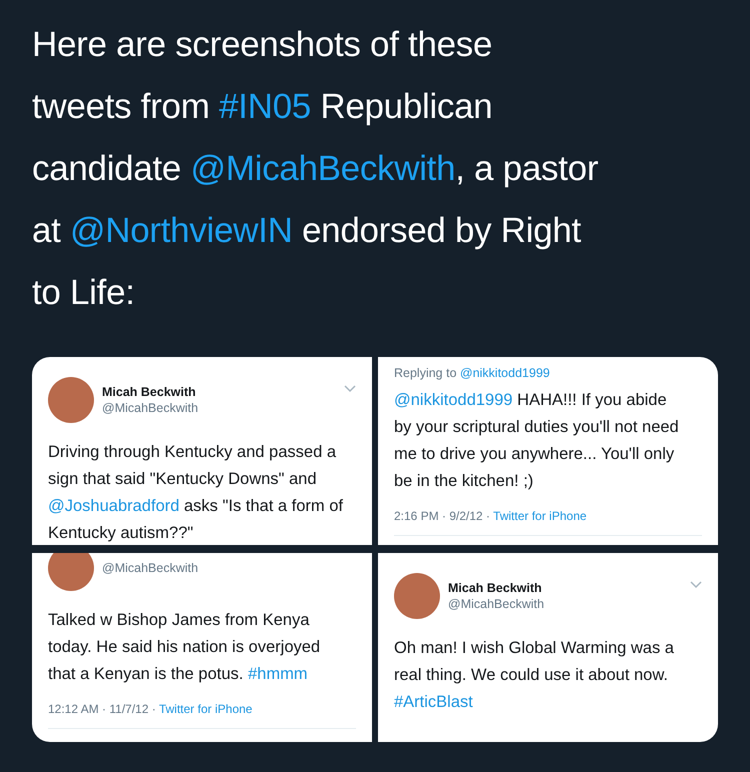 The image size is (750, 772). I want to click on link: @MicahBeckwith, so click(323, 168).